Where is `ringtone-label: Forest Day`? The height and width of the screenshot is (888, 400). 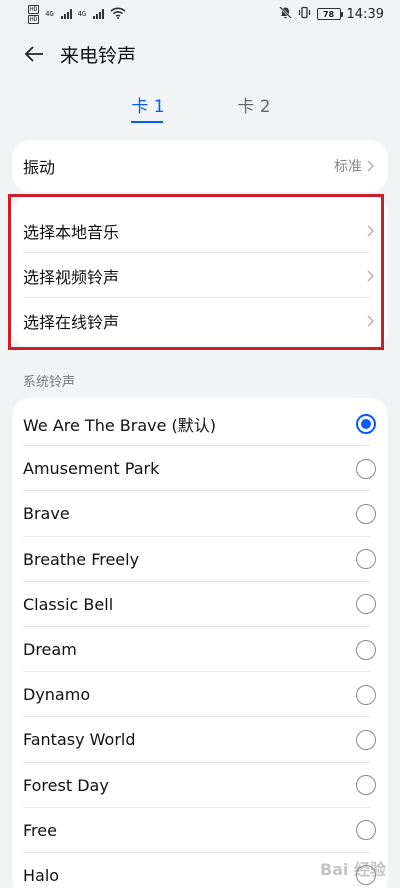 ringtone-label: Forest Day is located at coordinates (66, 785).